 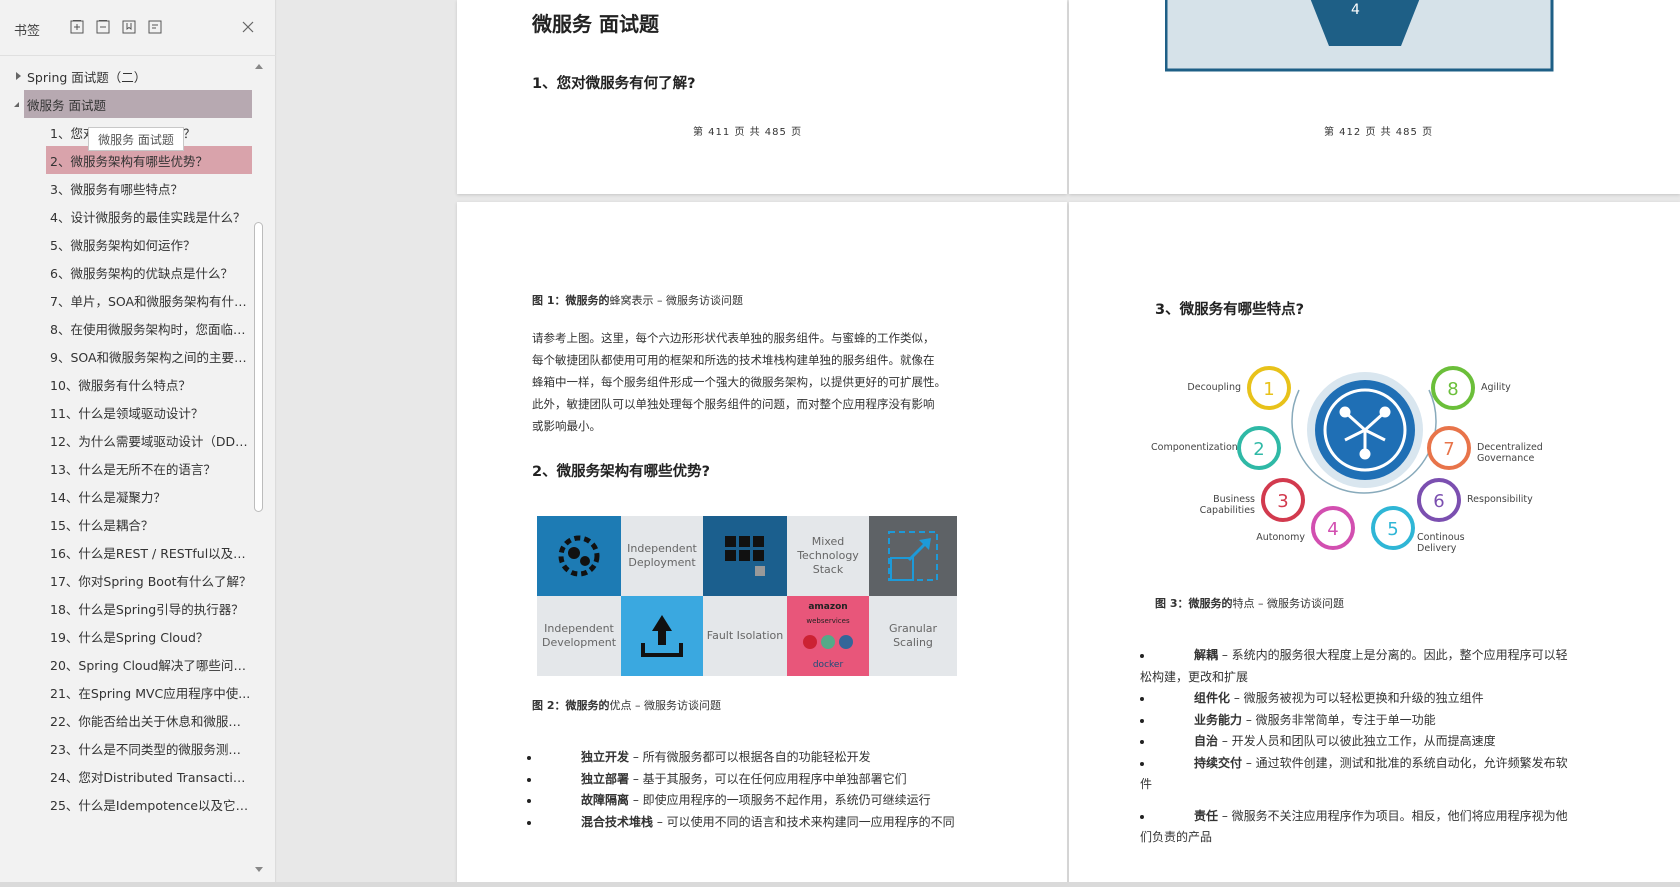 I want to click on feature-number: 6, so click(x=1438, y=501).